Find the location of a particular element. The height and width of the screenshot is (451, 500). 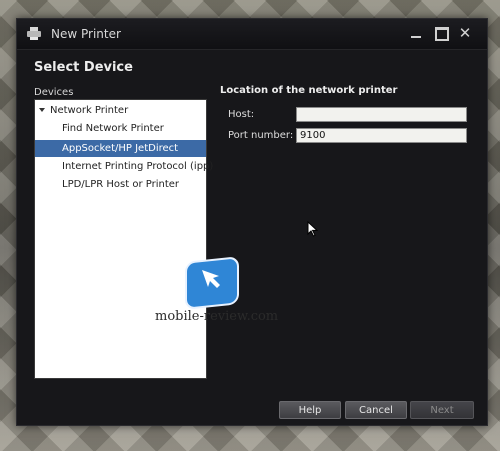

tree-item-find-network-printer: Find Network Printer is located at coordinates (120, 128).